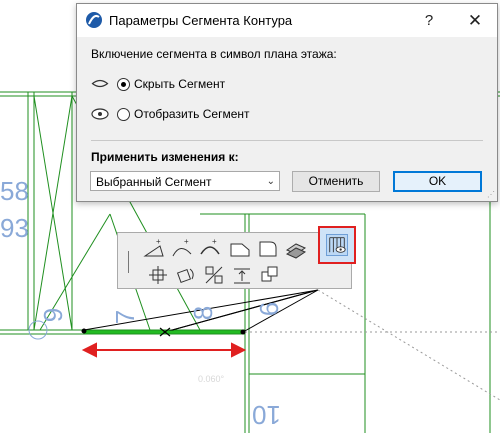  Describe the element at coordinates (210, 248) in the screenshot. I see `curve-node-icon: +` at that location.